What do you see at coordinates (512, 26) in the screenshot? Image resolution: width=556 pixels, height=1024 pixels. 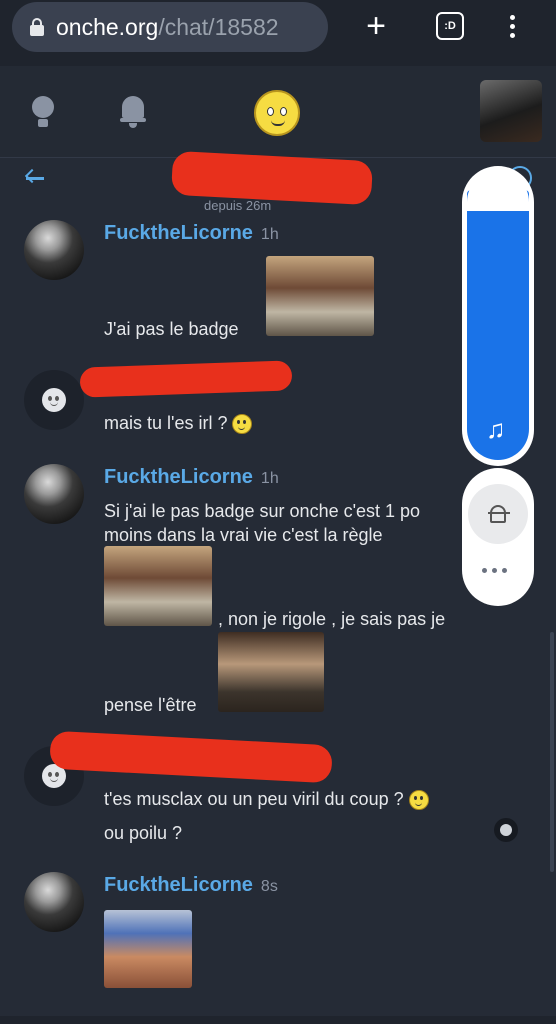 I see `browser-menu-button` at bounding box center [512, 26].